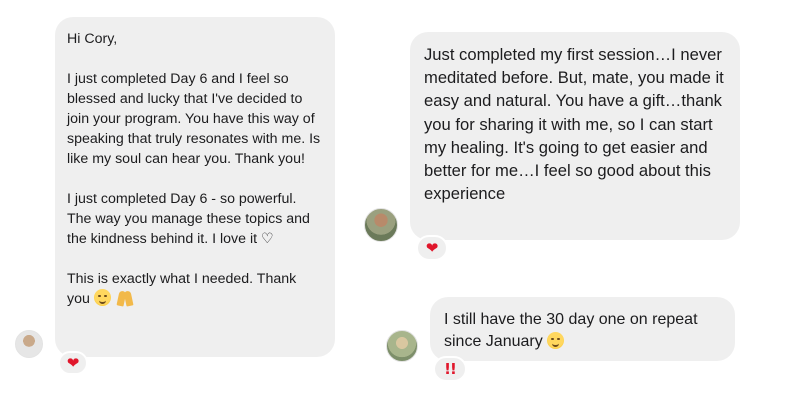  I want to click on relieved-face-icon, so click(555, 340).